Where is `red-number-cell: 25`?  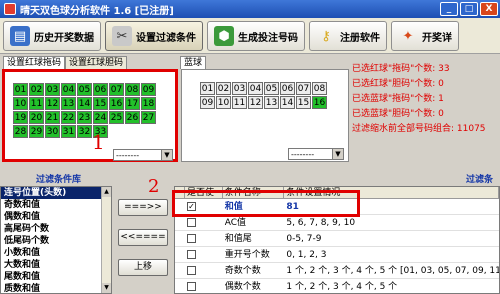
red-number-cell: 25 is located at coordinates (116, 117).